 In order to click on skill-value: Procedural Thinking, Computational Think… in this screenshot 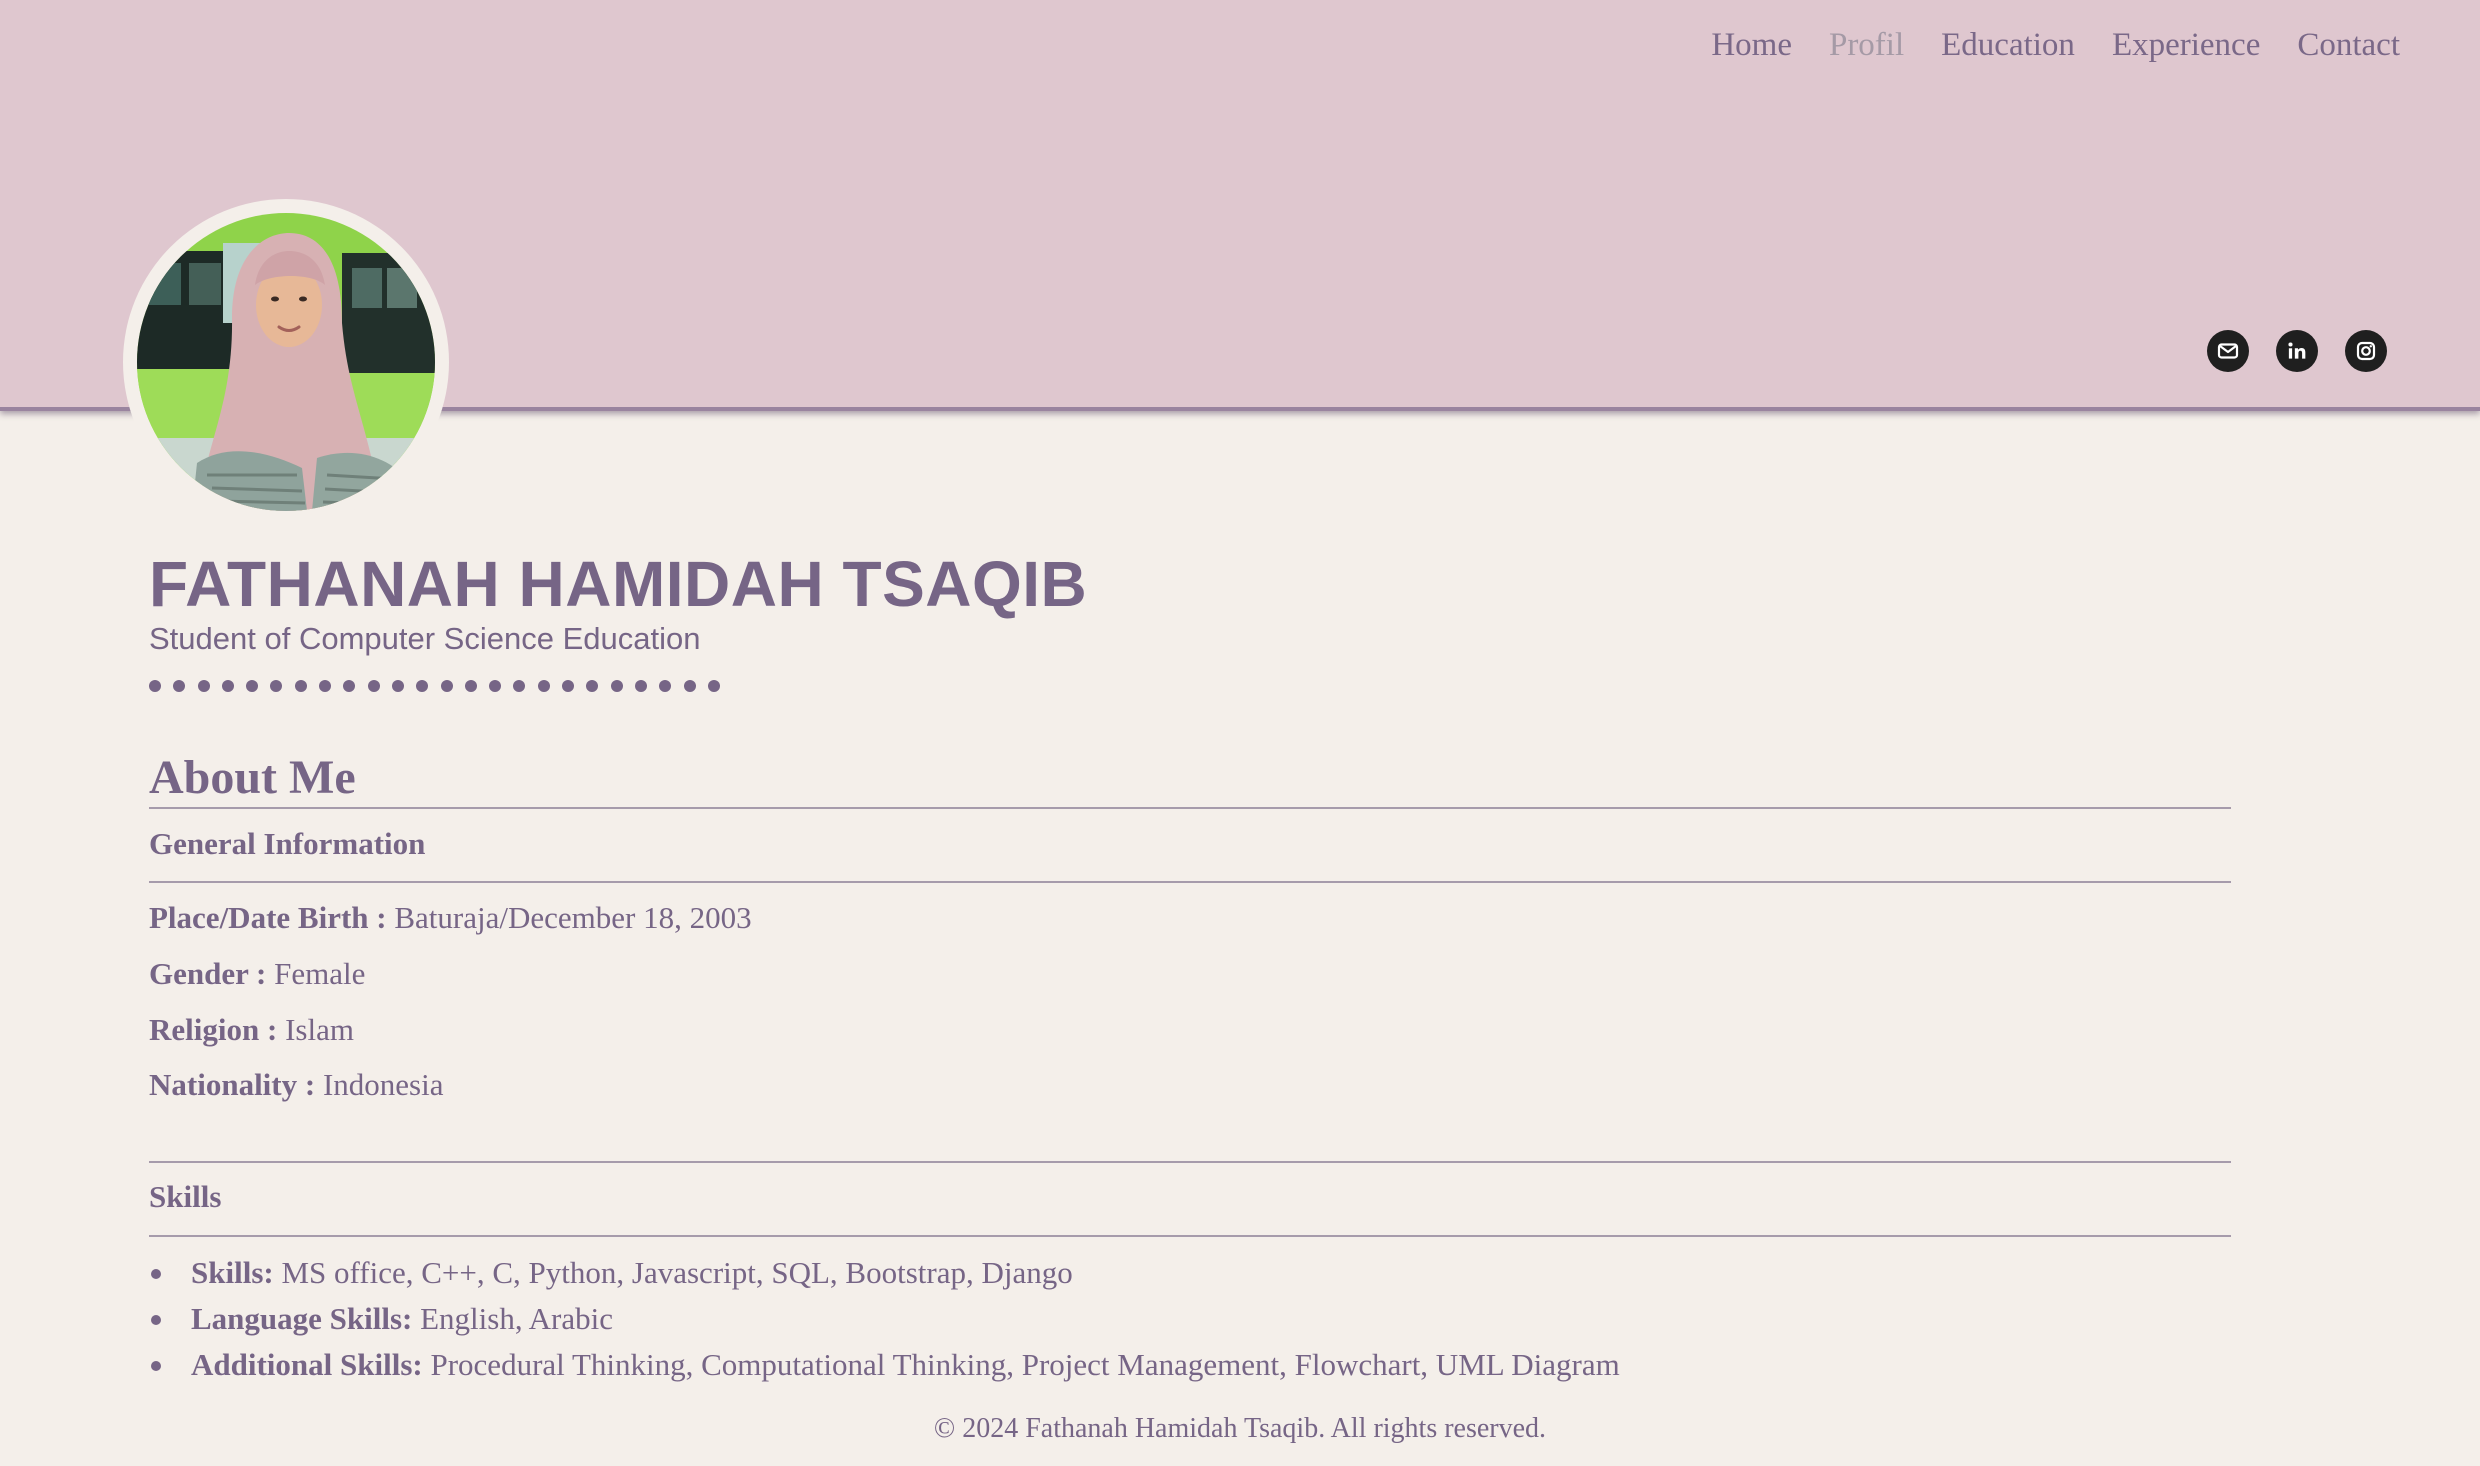, I will do `click(1025, 1364)`.